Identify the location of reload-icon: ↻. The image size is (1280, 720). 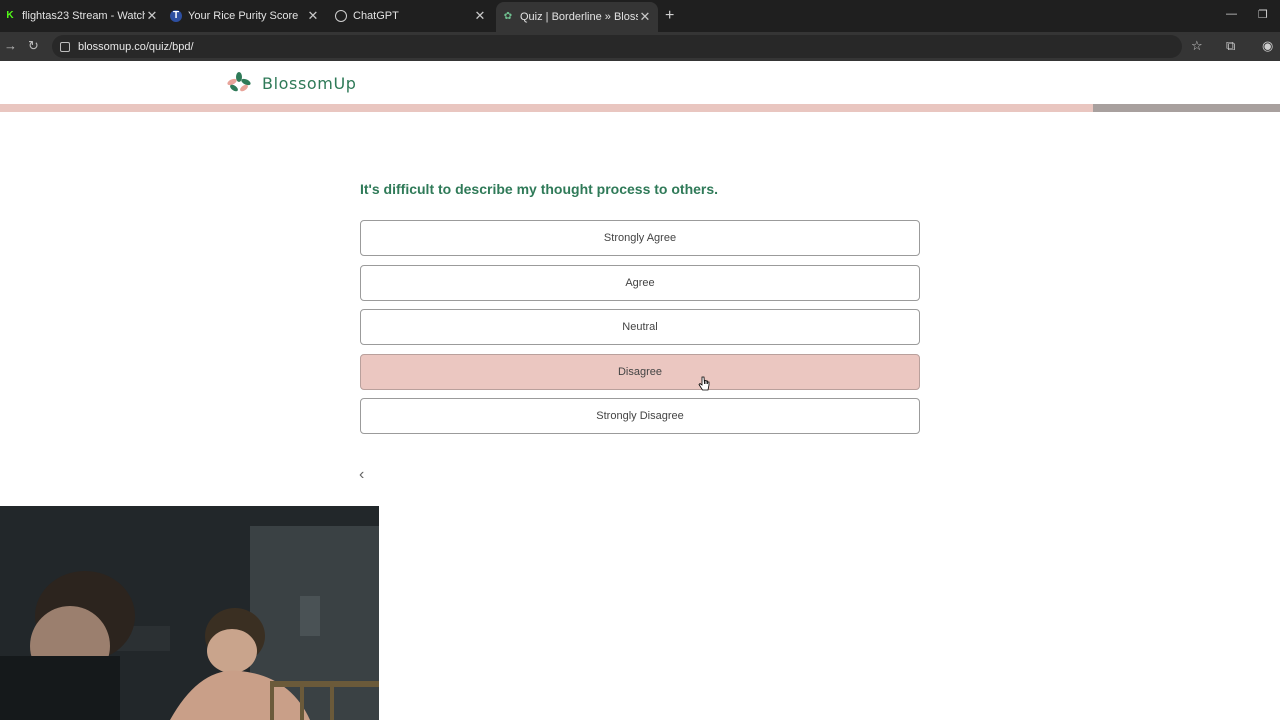
(33, 46).